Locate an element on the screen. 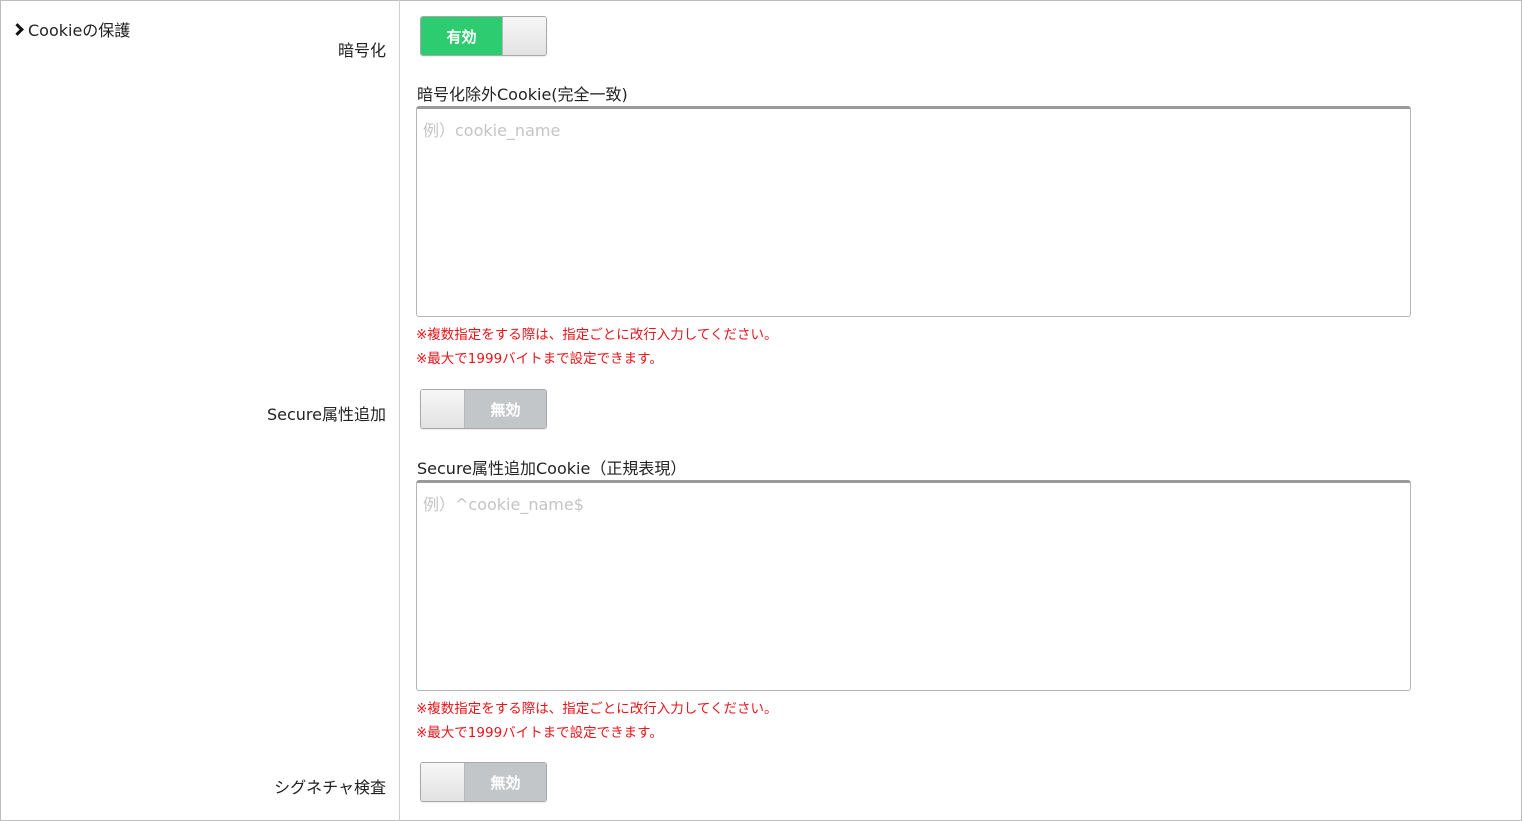 Image resolution: width=1524 pixels, height=821 pixels. signature-label: シグネチャ検査 is located at coordinates (330, 787).